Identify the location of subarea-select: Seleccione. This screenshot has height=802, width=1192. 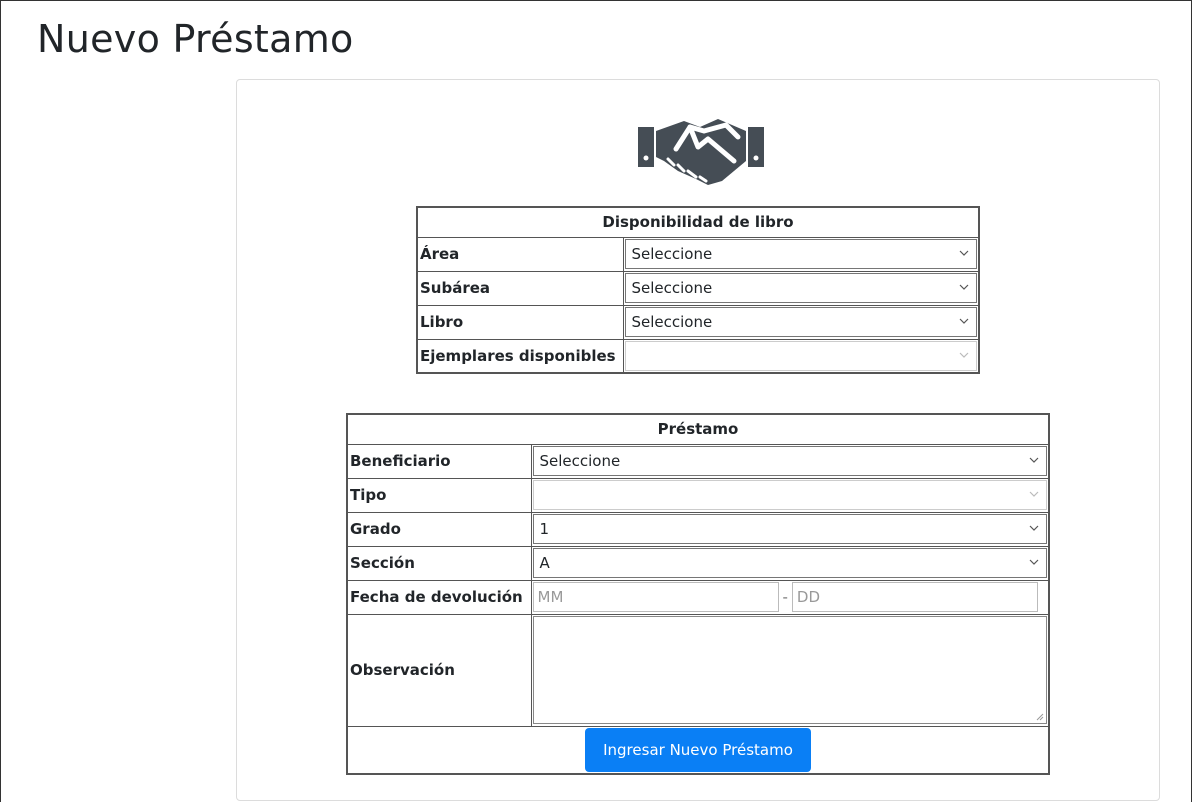
(800, 288).